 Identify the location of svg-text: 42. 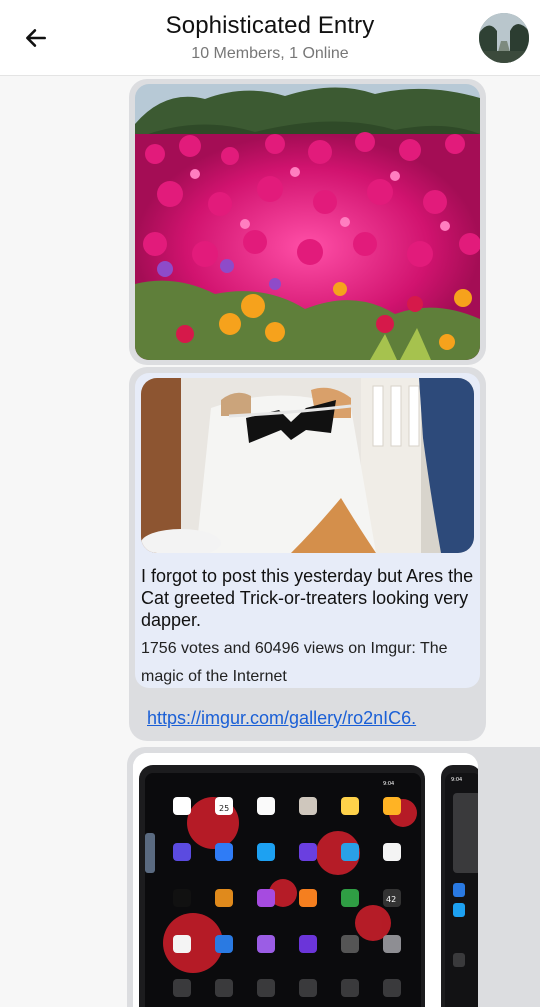
(391, 899).